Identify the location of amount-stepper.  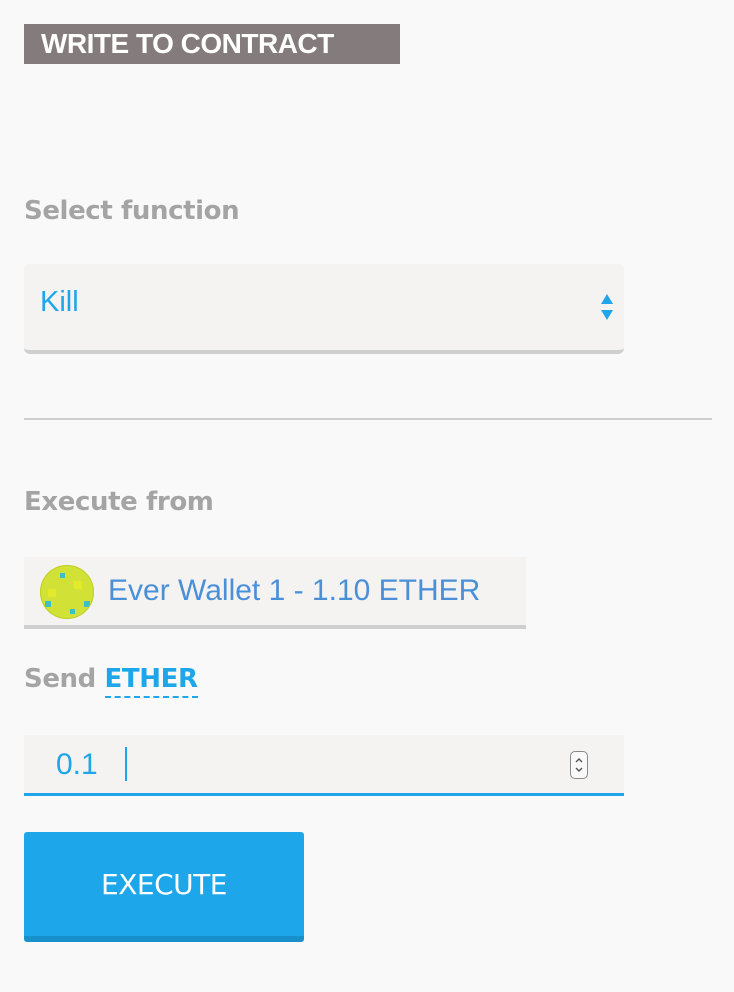
(579, 765).